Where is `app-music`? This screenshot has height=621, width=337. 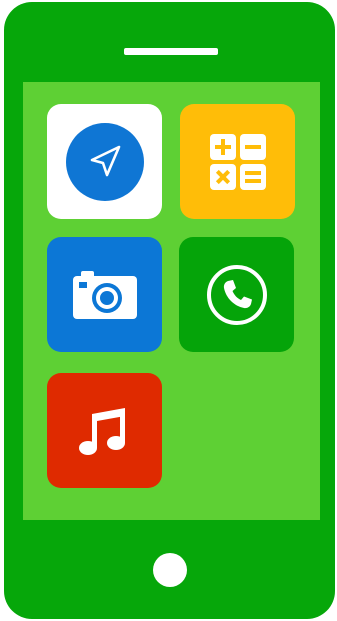 app-music is located at coordinates (104, 430).